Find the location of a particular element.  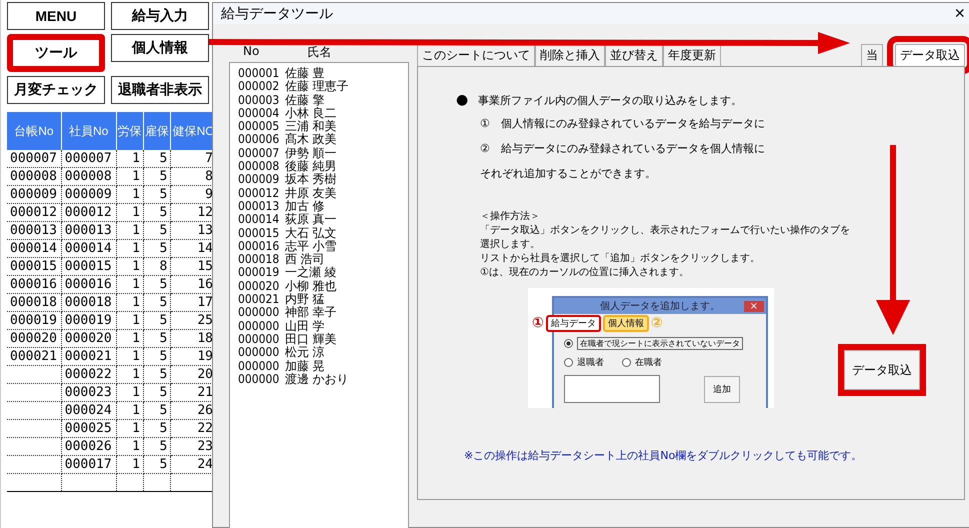

employee-number: 000021 is located at coordinates (259, 299).